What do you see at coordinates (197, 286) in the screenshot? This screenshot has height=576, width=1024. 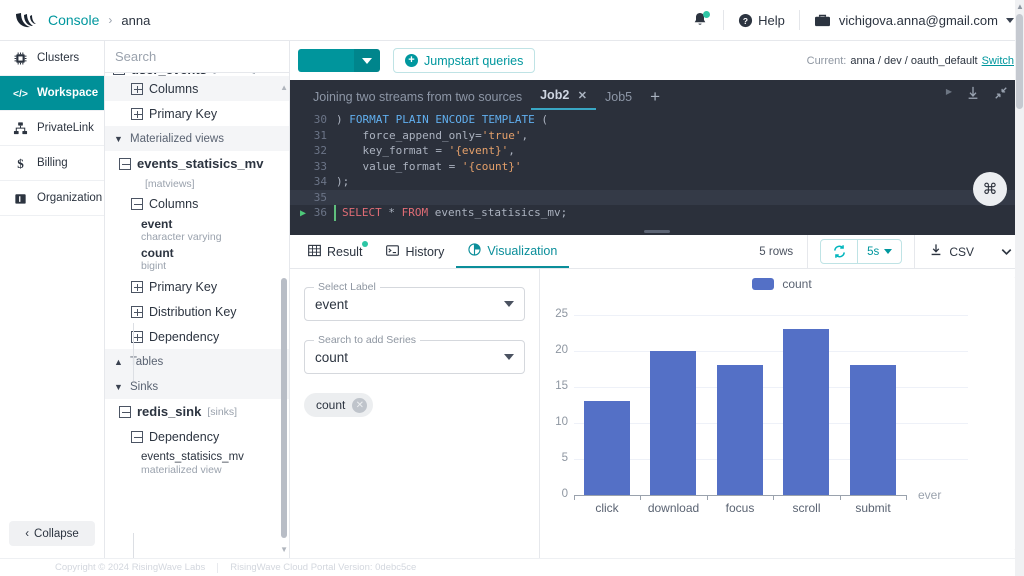 I see `tree-child-primary-key-mv: Primary Key` at bounding box center [197, 286].